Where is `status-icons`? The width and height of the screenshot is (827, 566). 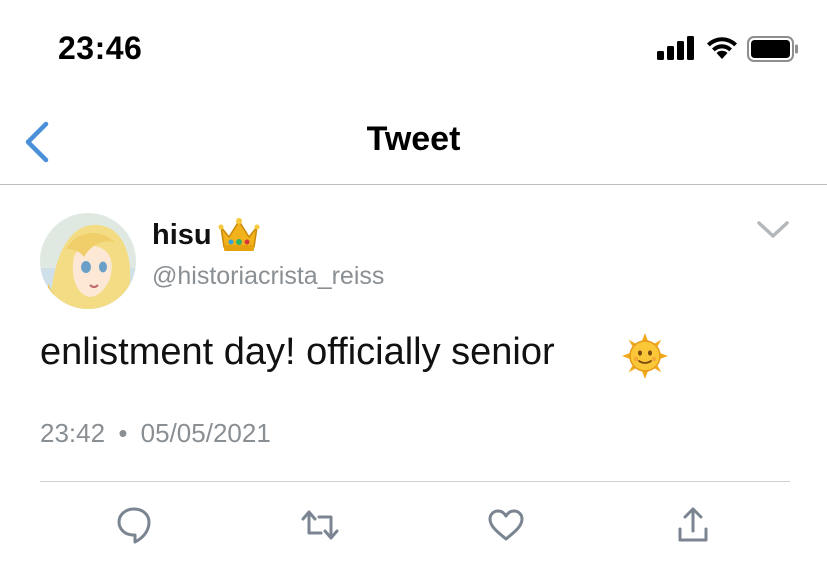
status-icons is located at coordinates (727, 50).